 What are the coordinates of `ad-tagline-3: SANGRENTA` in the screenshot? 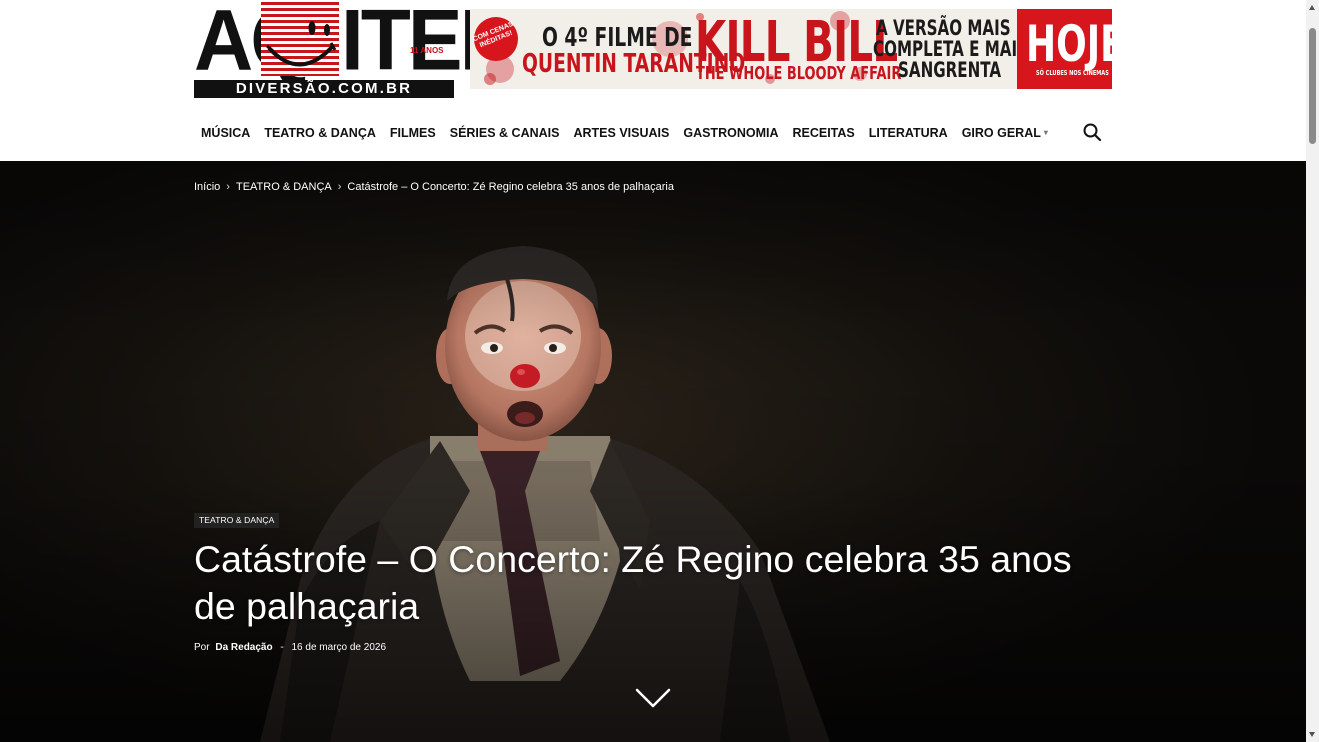 It's located at (950, 70).